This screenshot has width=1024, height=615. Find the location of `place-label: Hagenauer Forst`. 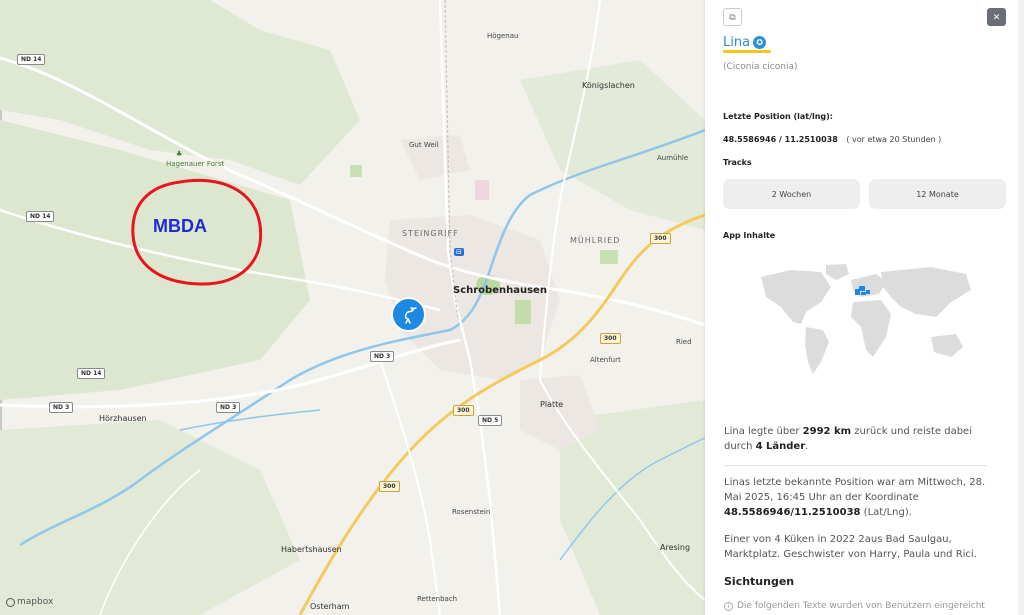

place-label: Hagenauer Forst is located at coordinates (195, 164).